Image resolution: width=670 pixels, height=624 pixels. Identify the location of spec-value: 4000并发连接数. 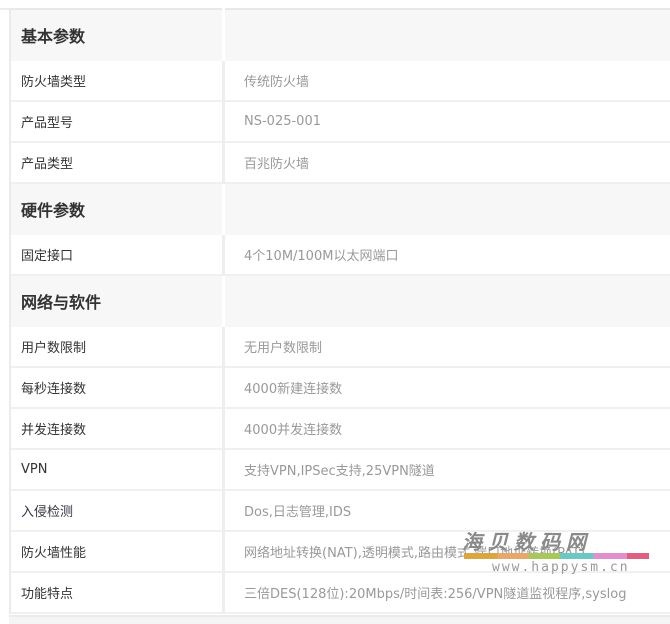
(447, 428).